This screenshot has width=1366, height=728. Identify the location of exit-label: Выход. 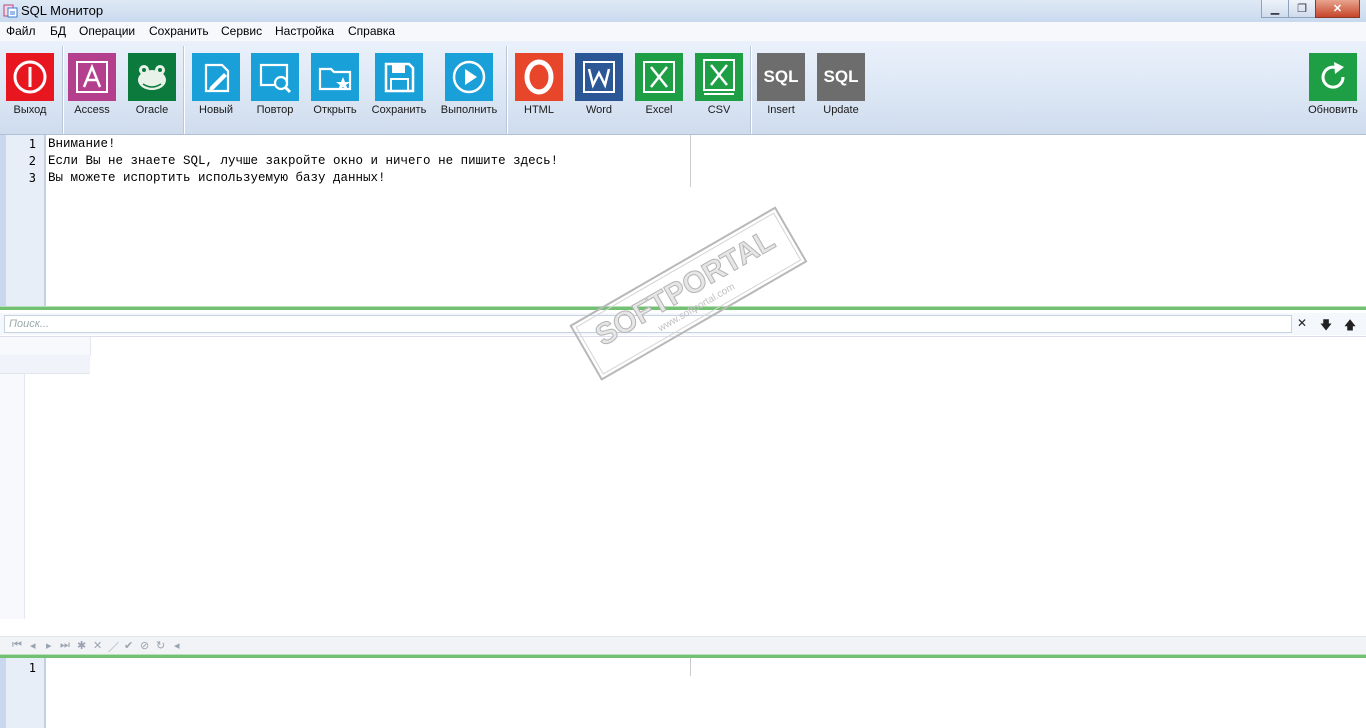
(30, 110).